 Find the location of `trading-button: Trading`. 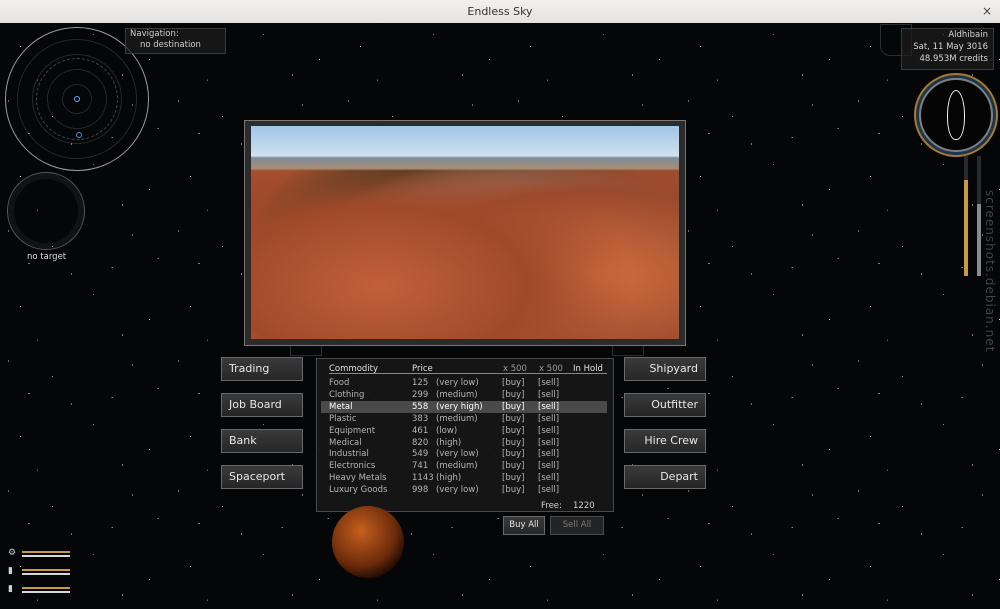

trading-button: Trading is located at coordinates (262, 369).